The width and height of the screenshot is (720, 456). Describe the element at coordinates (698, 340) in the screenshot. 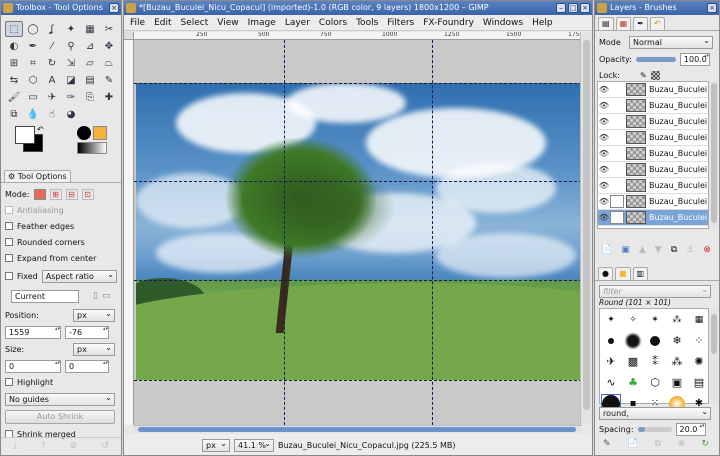

I see `brush-item: ⁘` at that location.